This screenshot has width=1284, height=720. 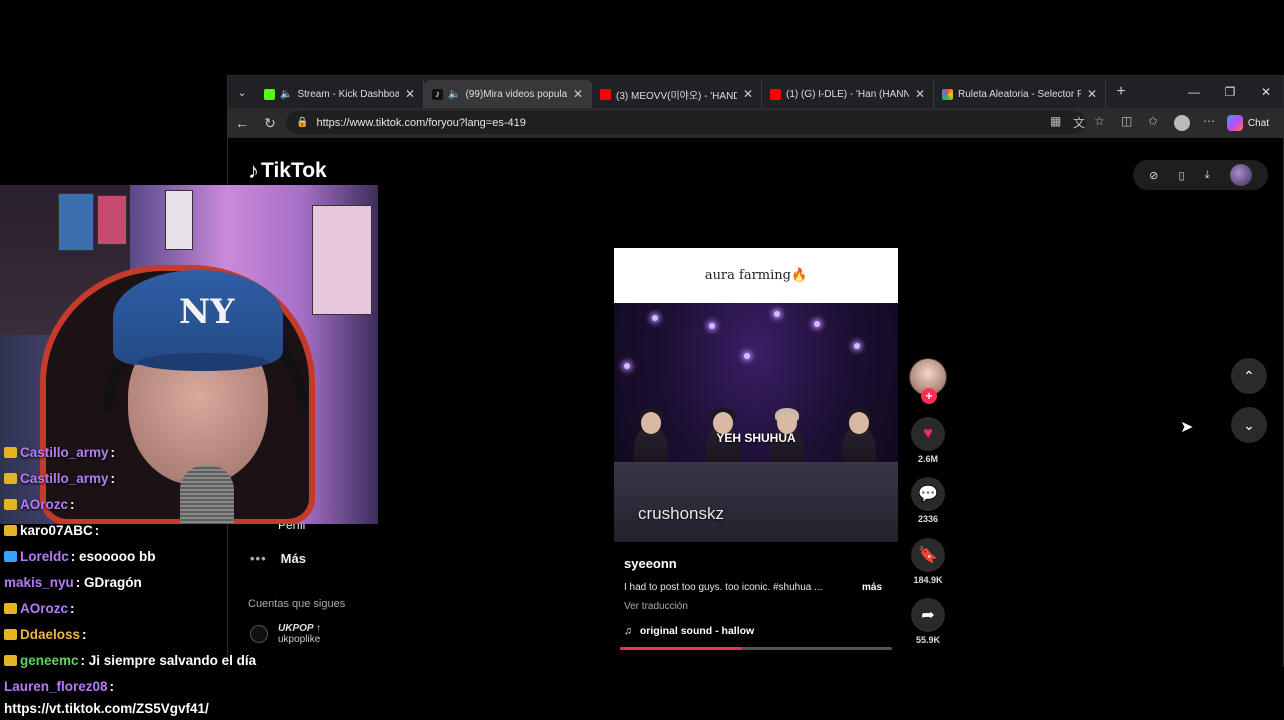 I want to click on chat-message: Ddaeloss:, so click(x=45, y=634).